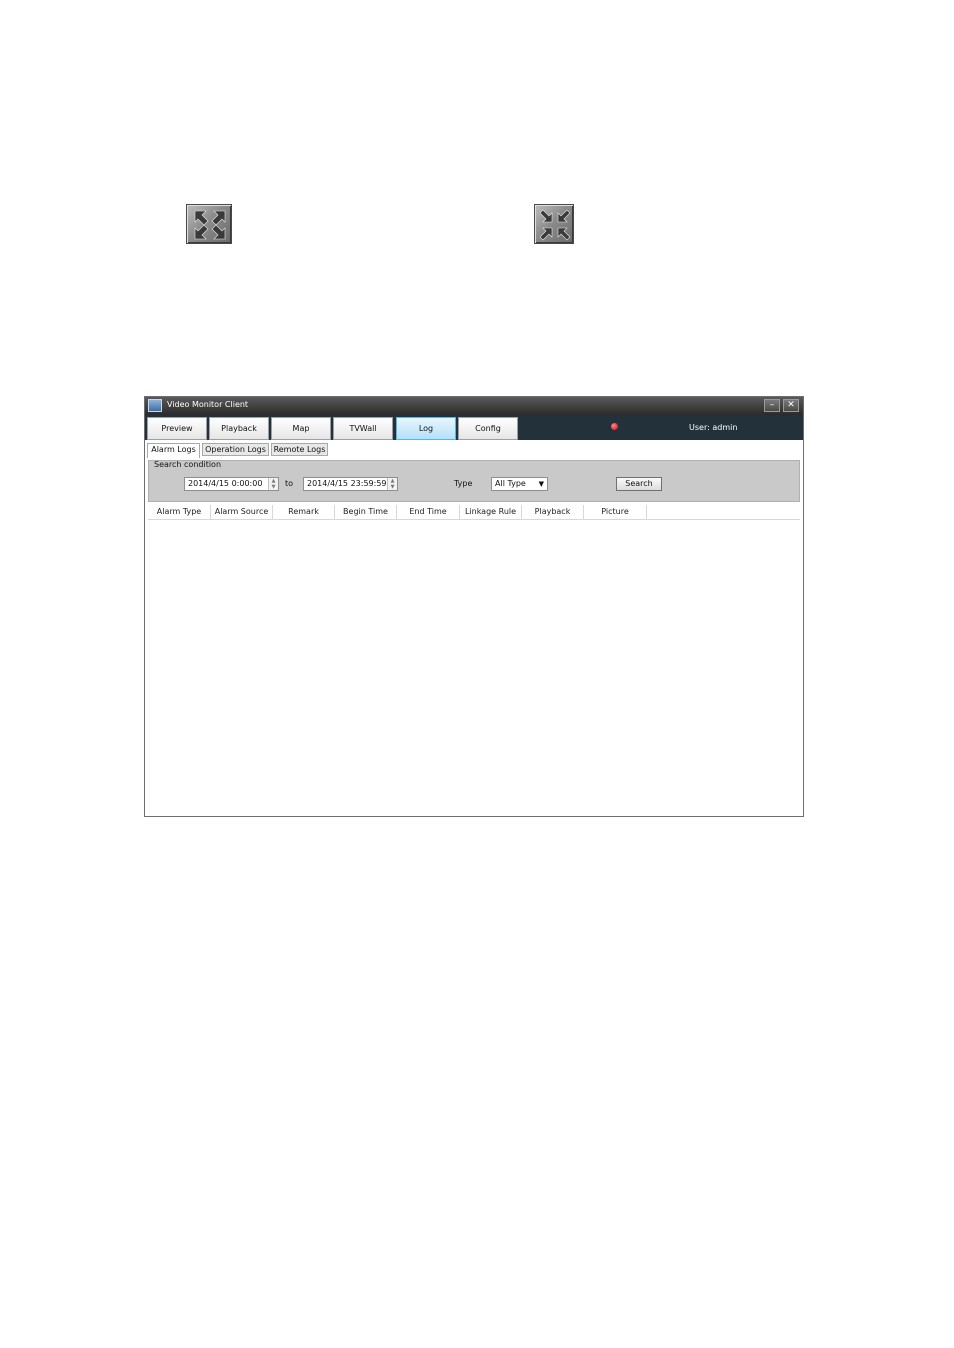 The height and width of the screenshot is (1348, 954). I want to click on close-button: ✕, so click(791, 405).